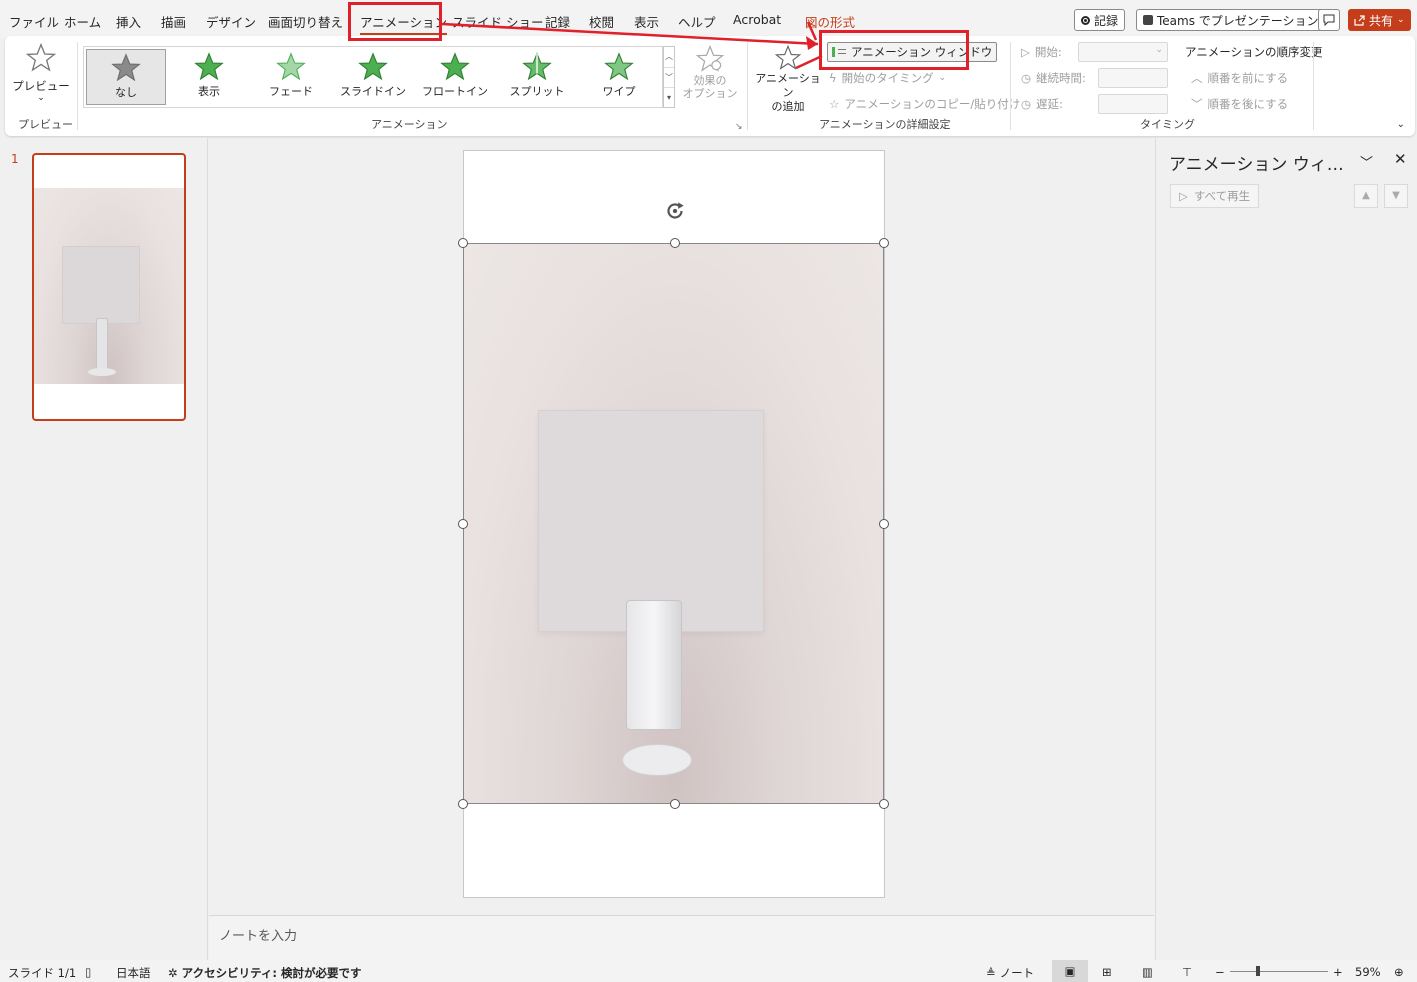 Image resolution: width=1417 pixels, height=982 pixels. I want to click on accessibility-label: アクセシビリティ: 検討が必要です, so click(271, 973).